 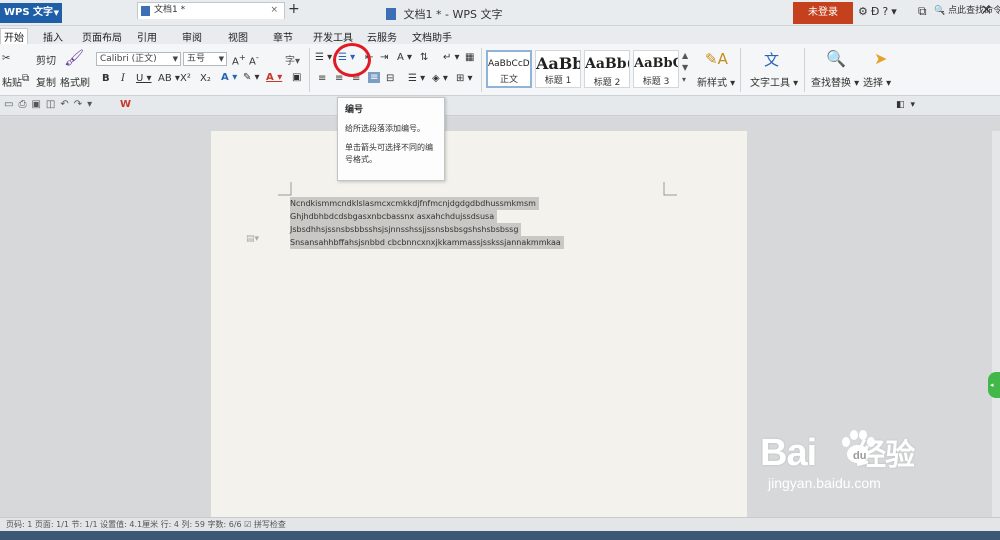 What do you see at coordinates (175, 59) in the screenshot?
I see `chevron-down-icon: ▼` at bounding box center [175, 59].